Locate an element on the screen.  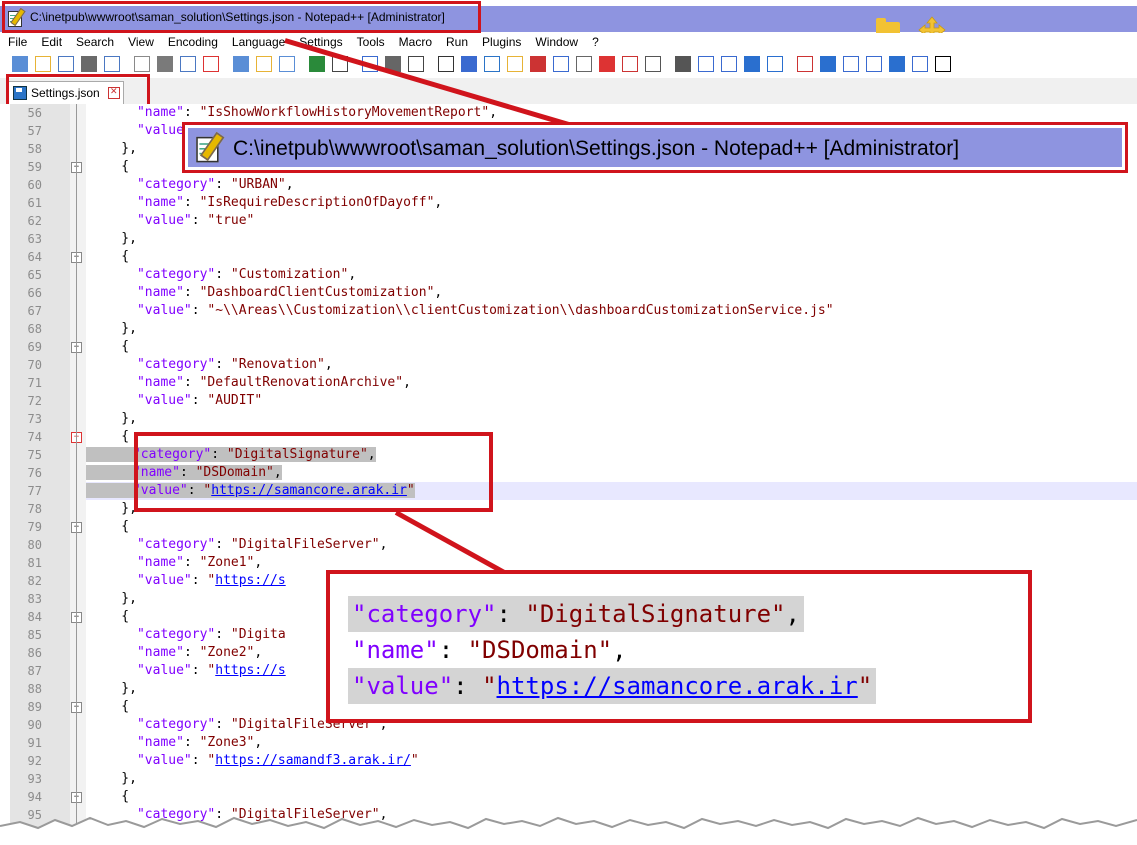
toolbar-button-26-icon is located at coordinates (630, 64).